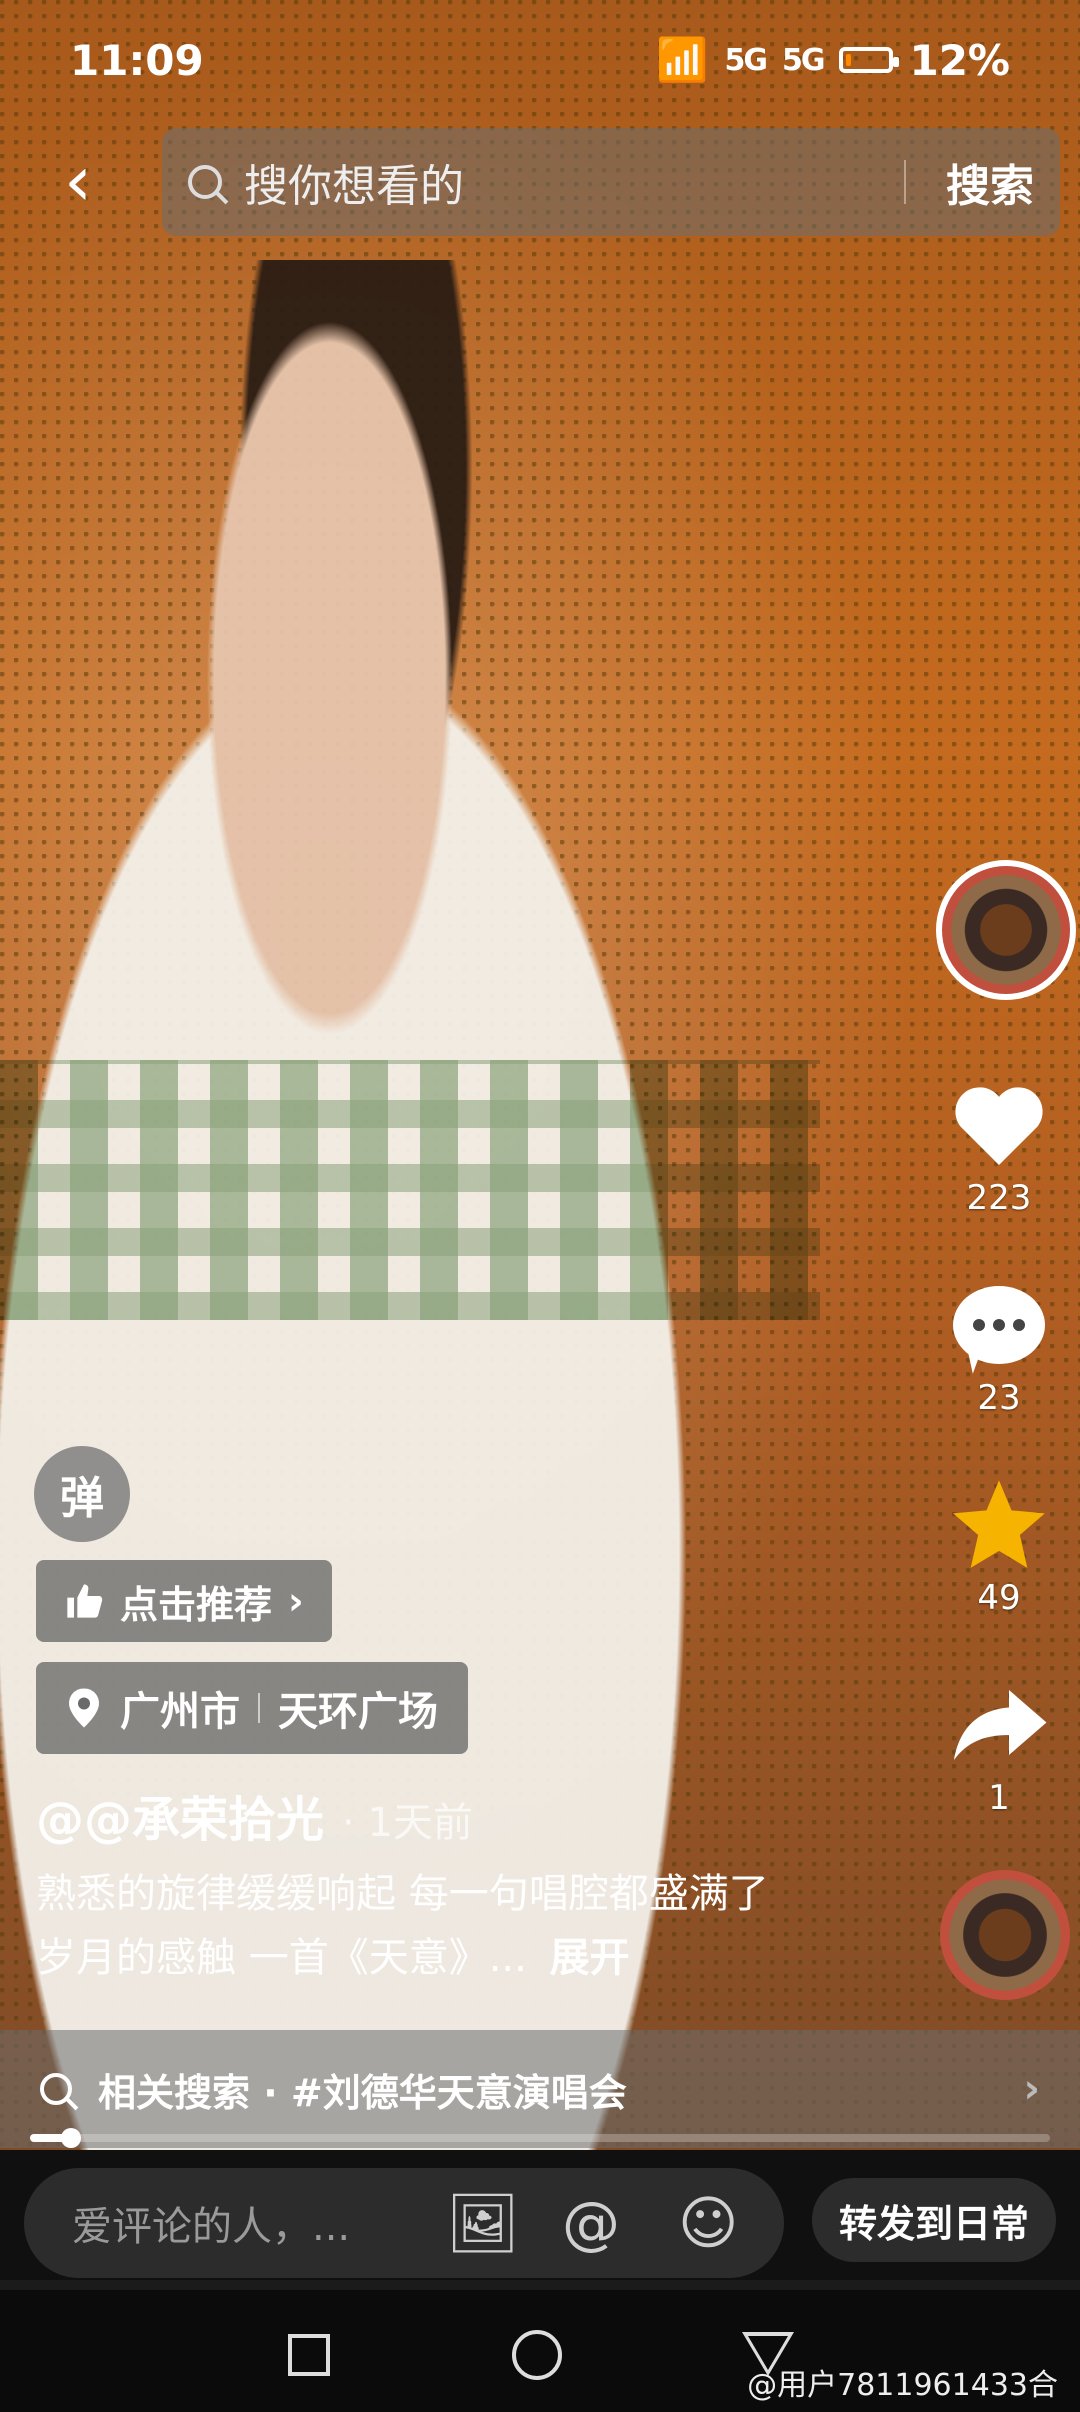 Image resolution: width=1080 pixels, height=2412 pixels. I want to click on thumbs-up-icon, so click(85, 1601).